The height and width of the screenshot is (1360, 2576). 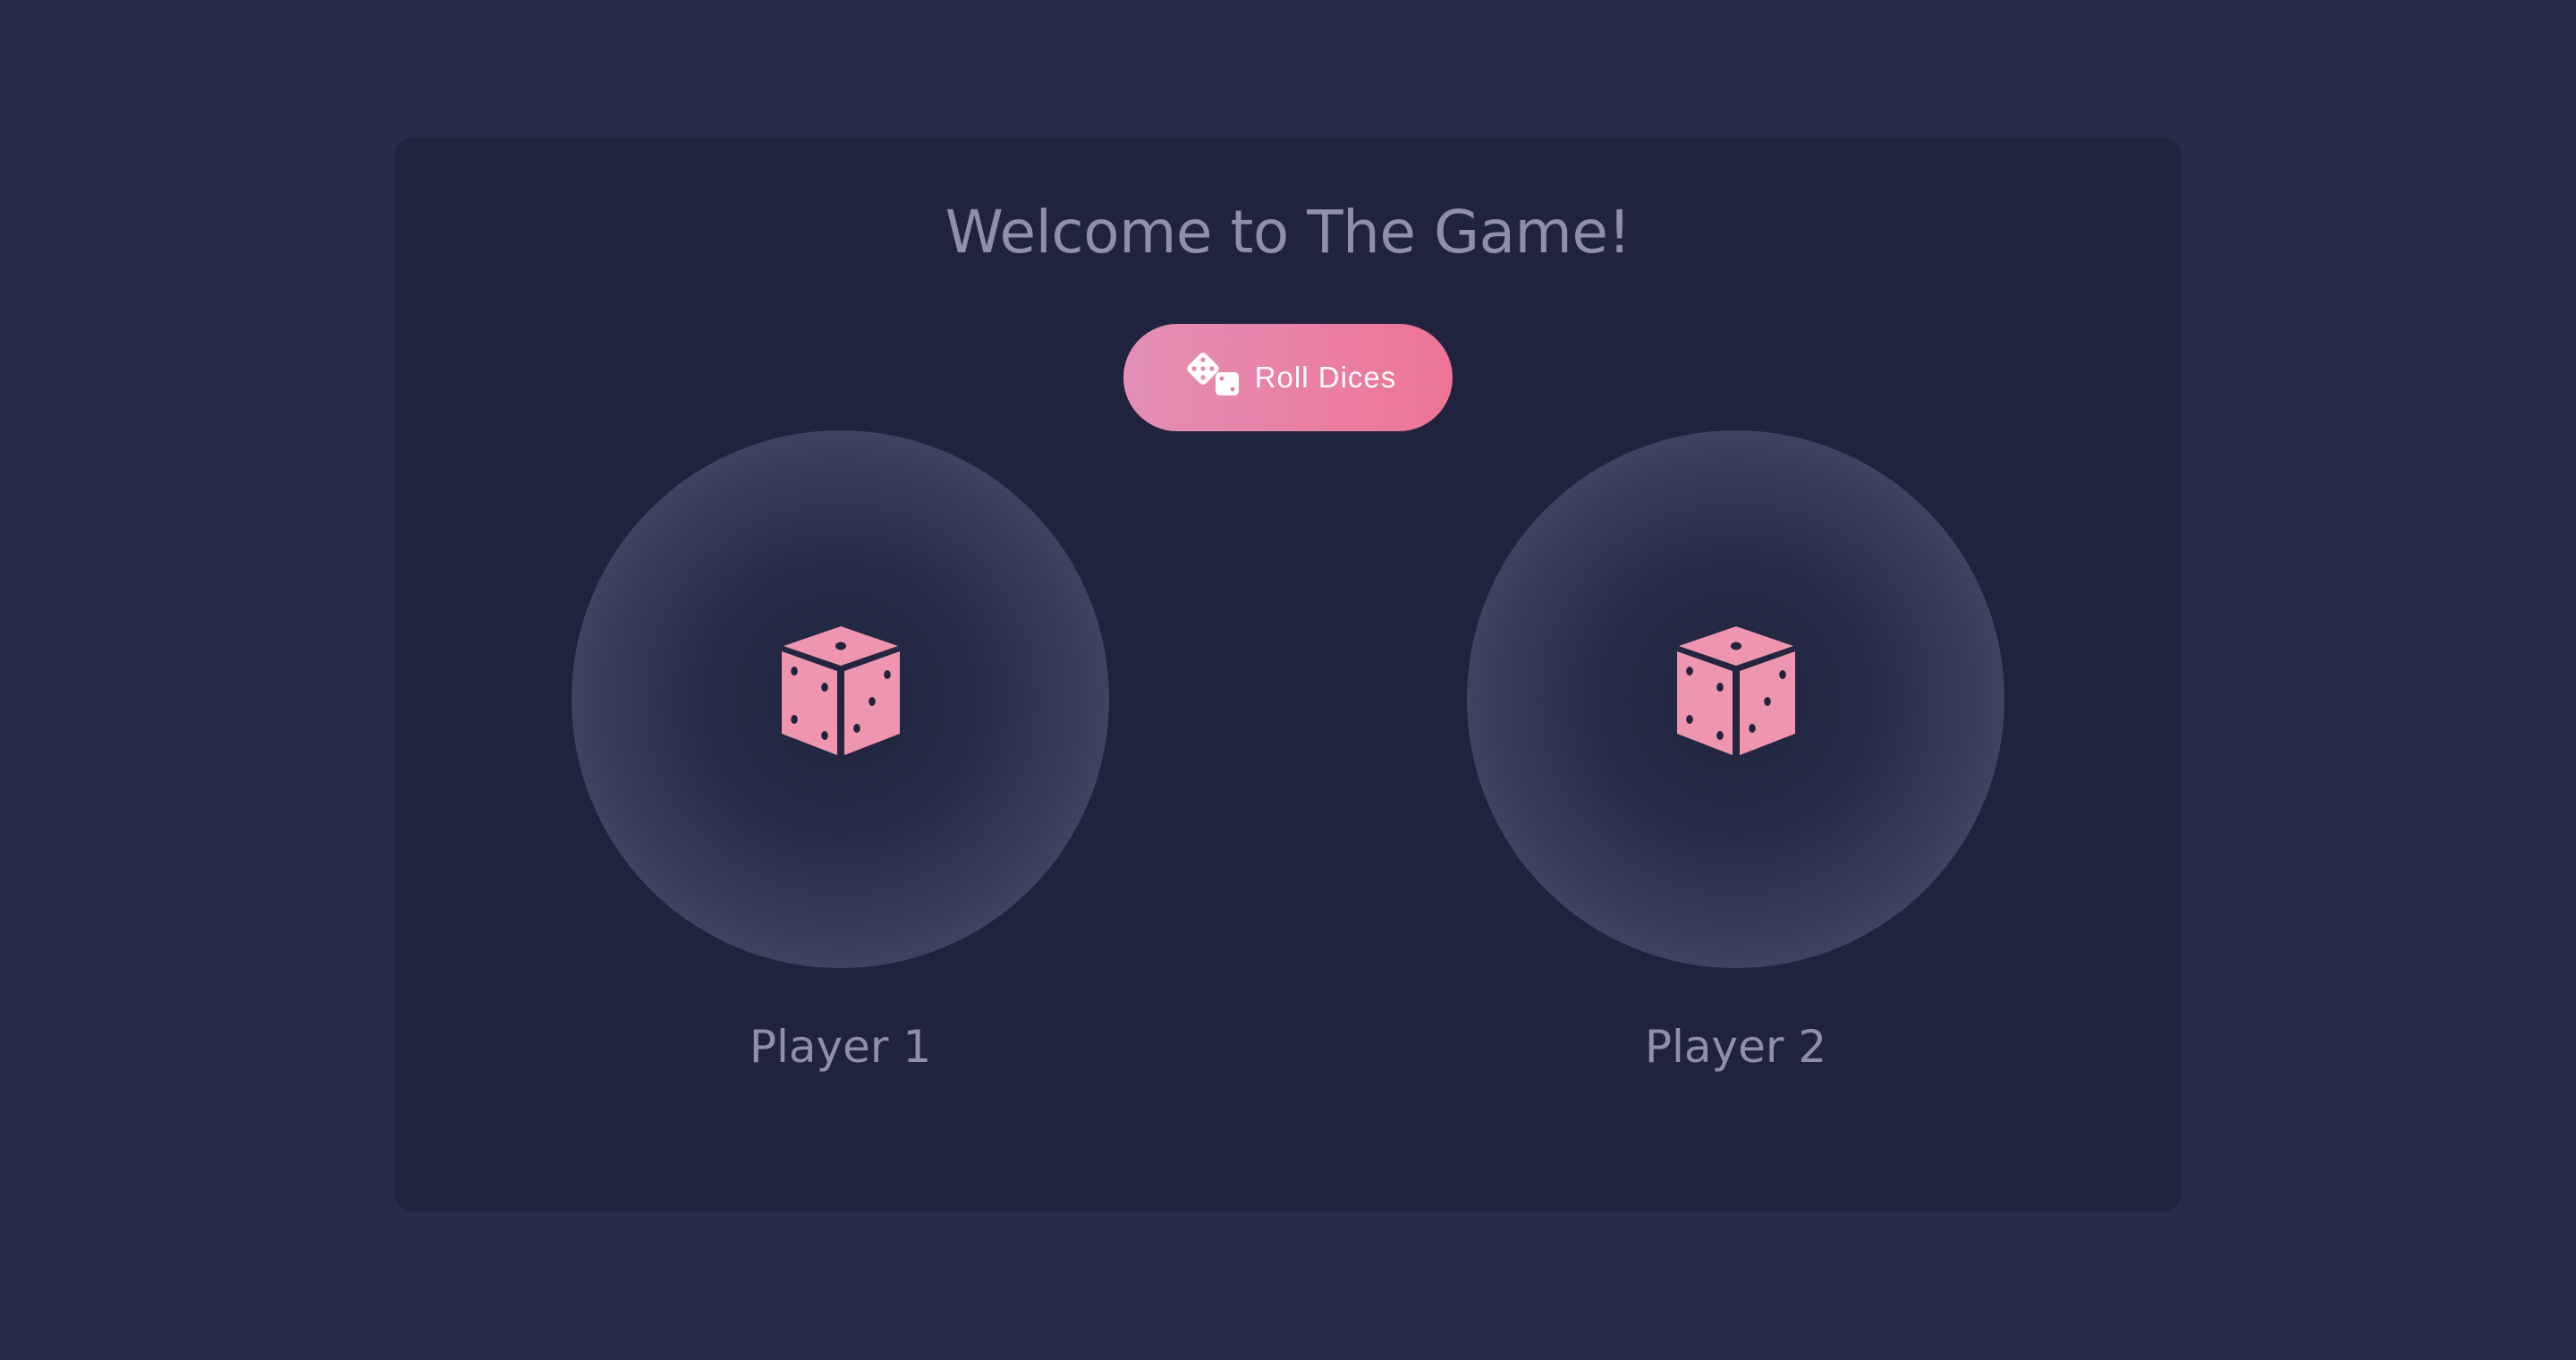 I want to click on player-2-label: Player 2, so click(x=1735, y=1047).